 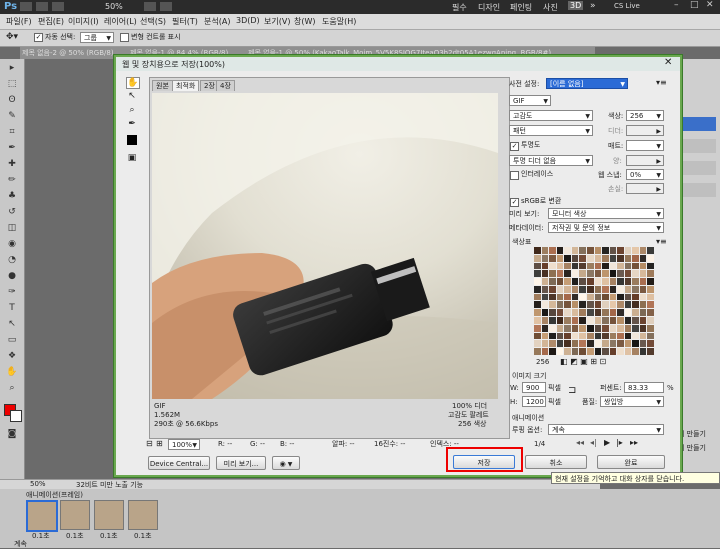 I want to click on lasso-icon: ʘ, so click(x=12, y=101).